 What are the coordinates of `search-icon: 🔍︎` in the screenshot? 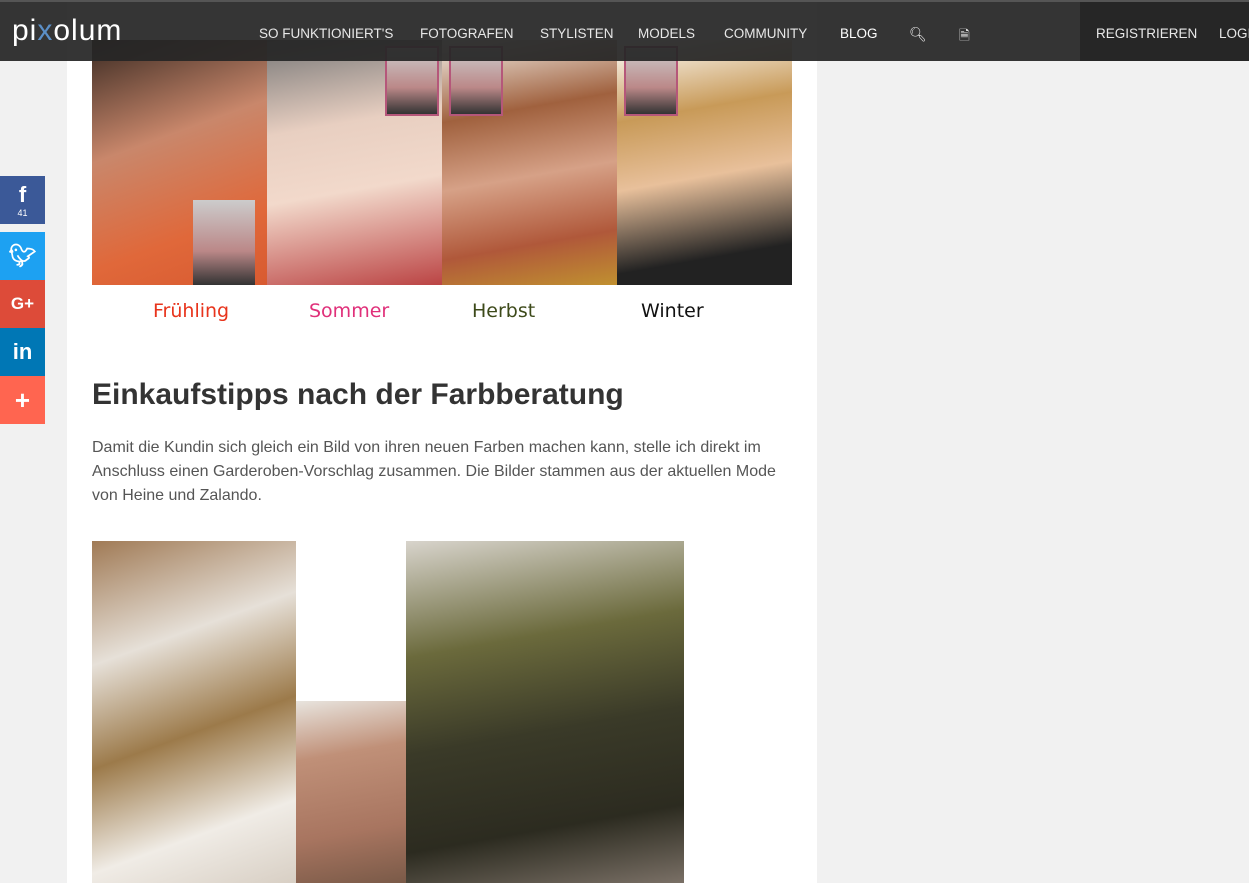 It's located at (918, 34).